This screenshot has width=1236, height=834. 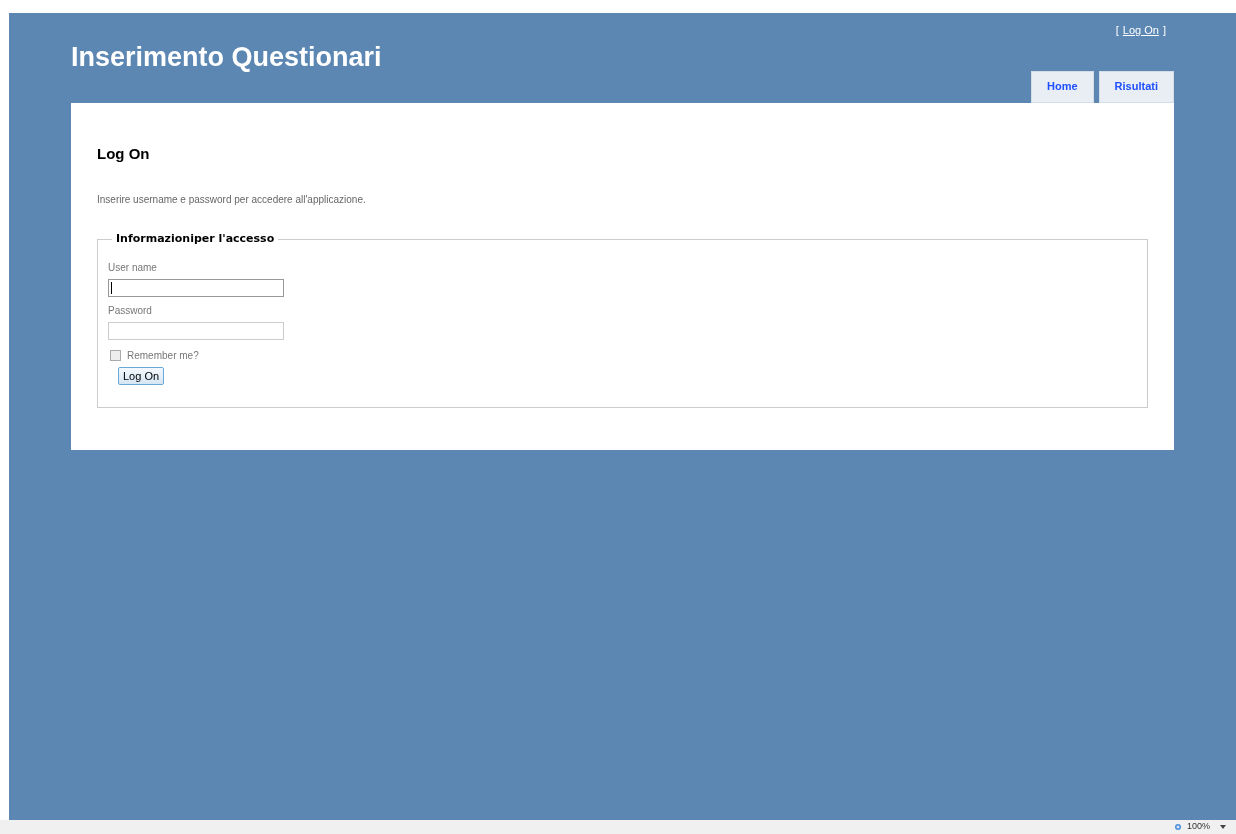 I want to click on checkbox-label: Remember me?, so click(x=163, y=355).